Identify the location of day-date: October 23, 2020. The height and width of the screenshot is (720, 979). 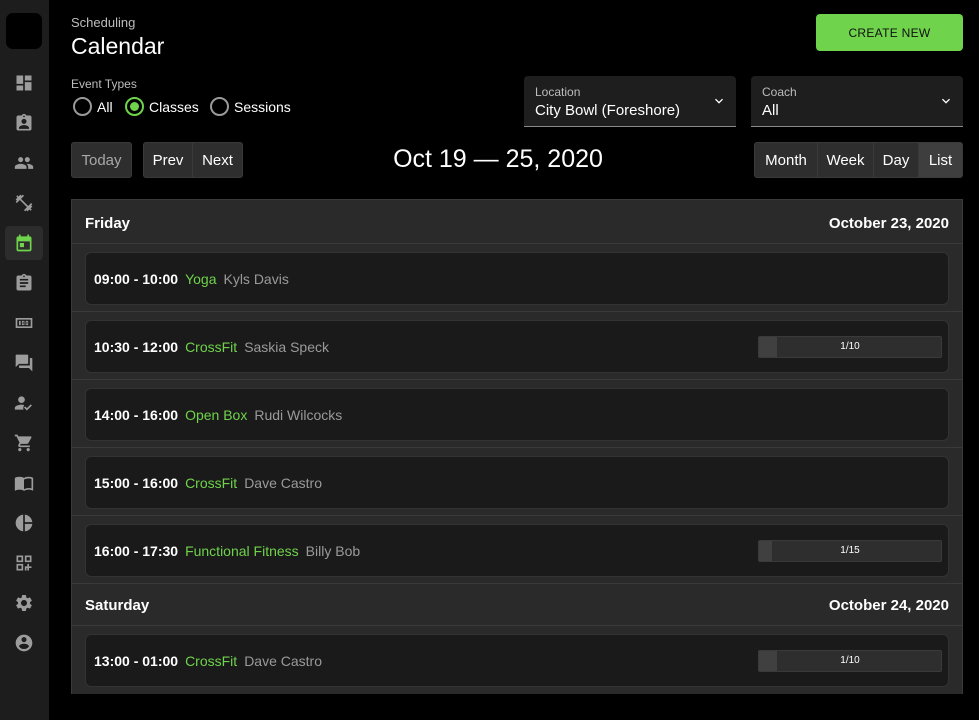
(888, 223).